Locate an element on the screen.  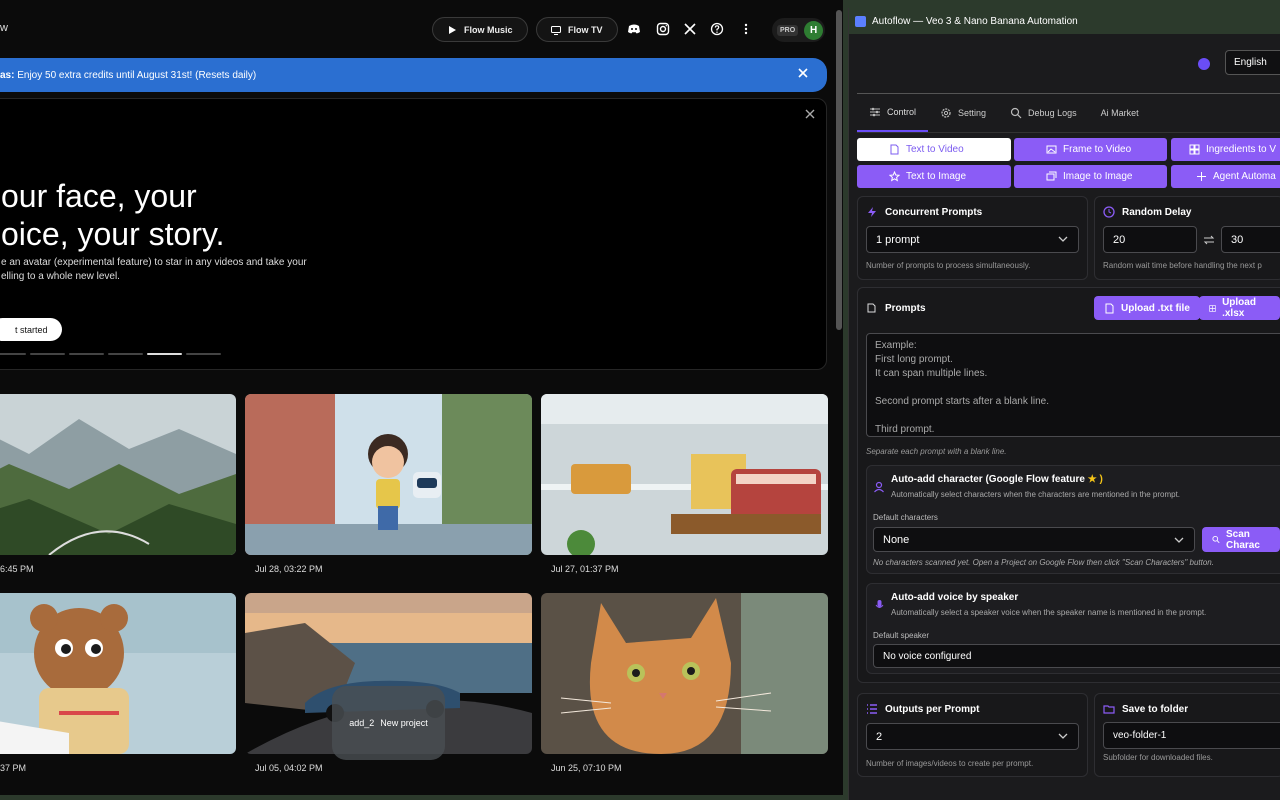
folder-icon is located at coordinates (1109, 709).